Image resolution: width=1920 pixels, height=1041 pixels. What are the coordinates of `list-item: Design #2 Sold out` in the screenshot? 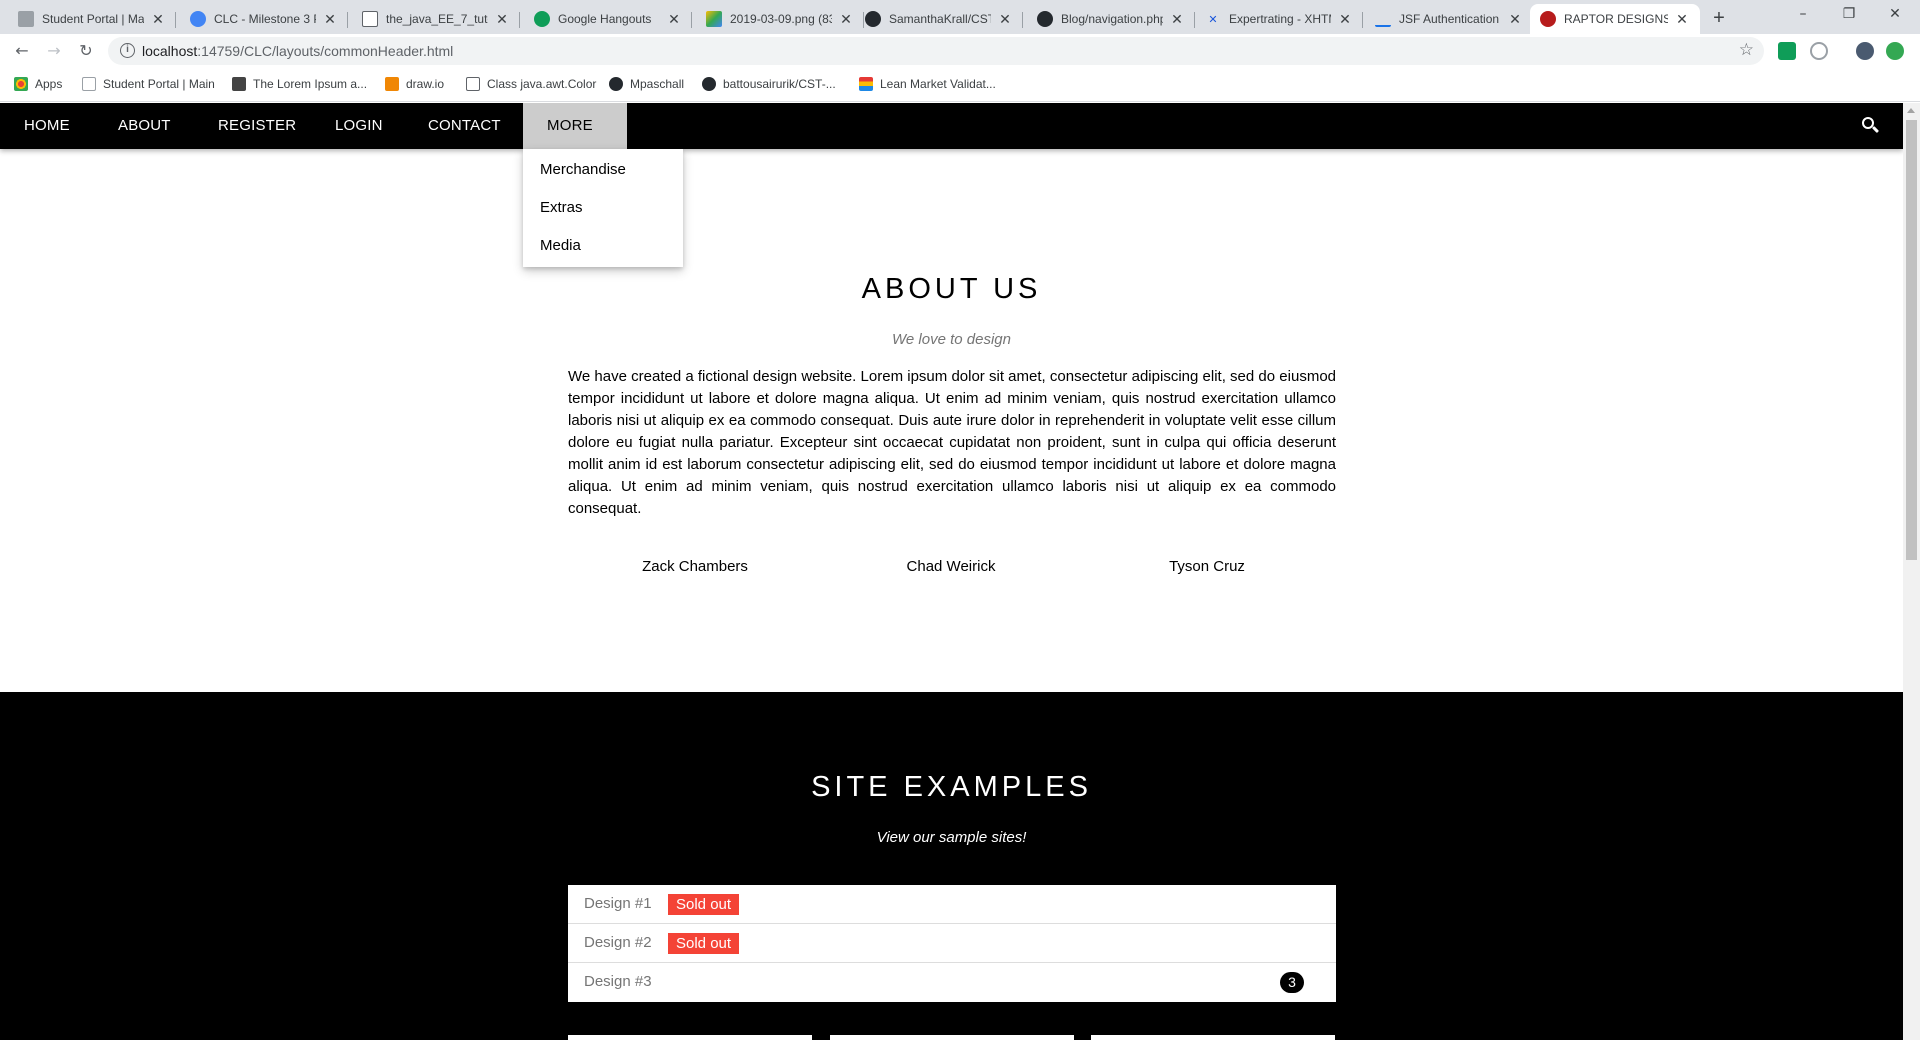 It's located at (952, 943).